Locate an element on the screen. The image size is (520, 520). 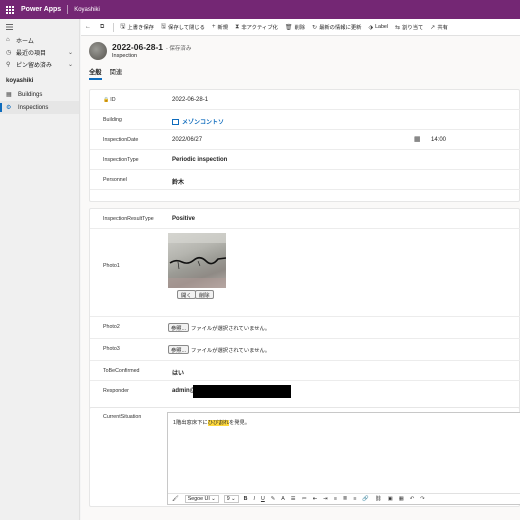
field-label-photo1: Photo1 is located at coordinates (111, 266).